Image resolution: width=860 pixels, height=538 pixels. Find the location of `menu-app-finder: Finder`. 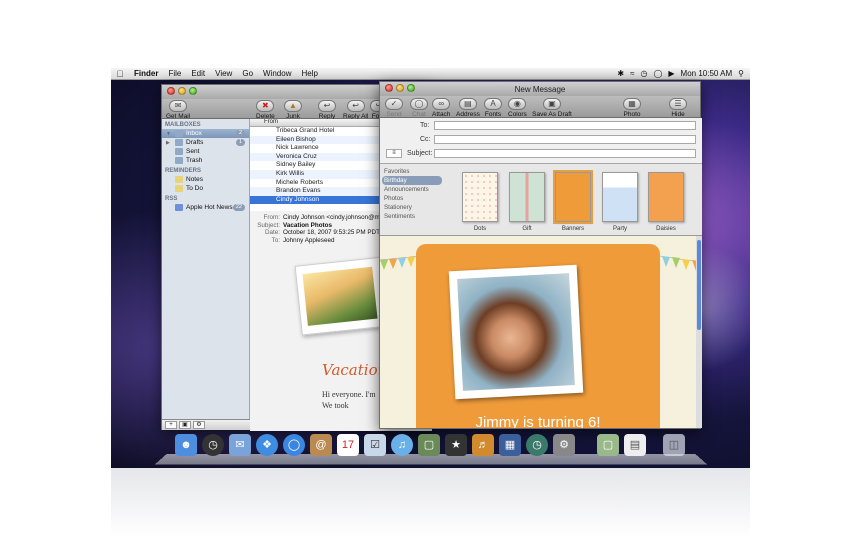

menu-app-finder: Finder is located at coordinates (146, 73).